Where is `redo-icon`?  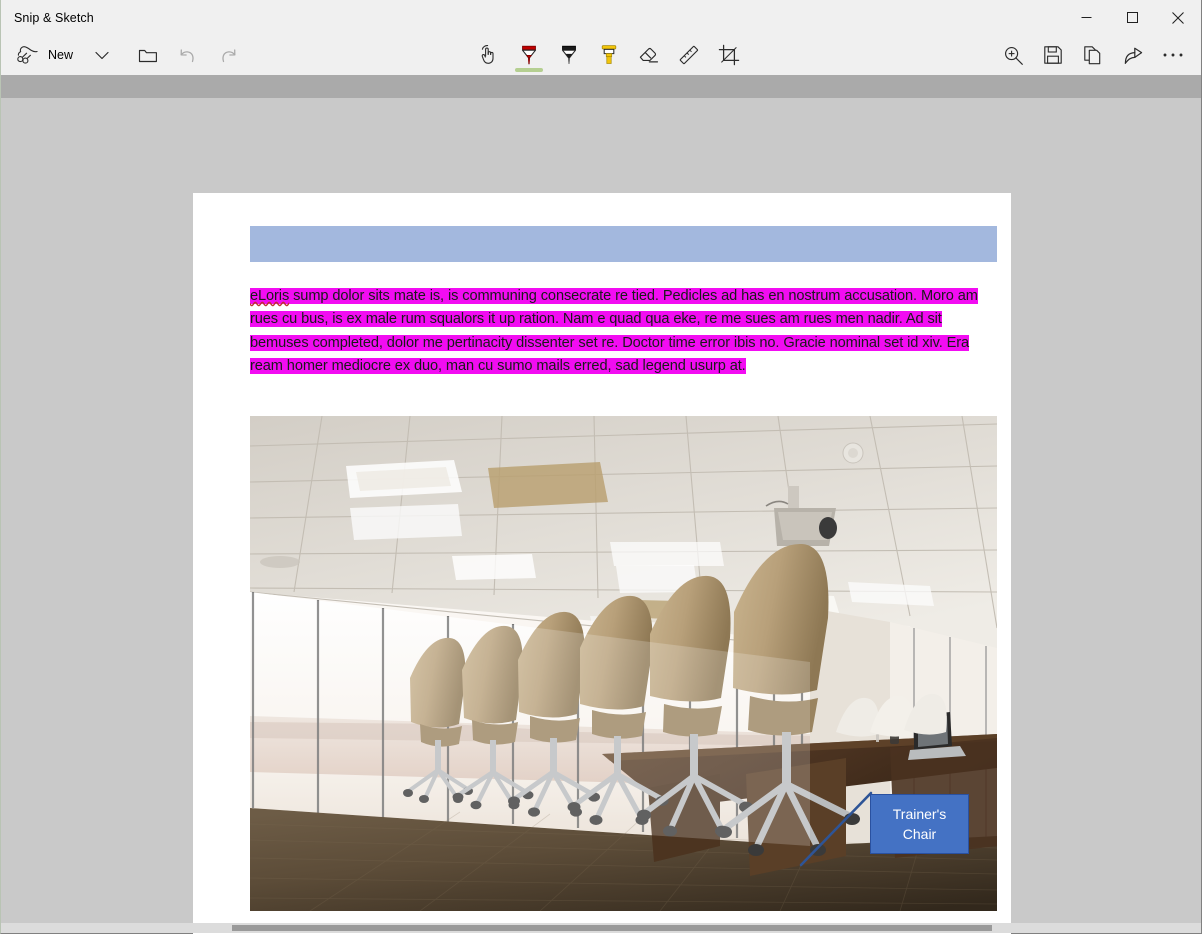
redo-icon is located at coordinates (229, 56).